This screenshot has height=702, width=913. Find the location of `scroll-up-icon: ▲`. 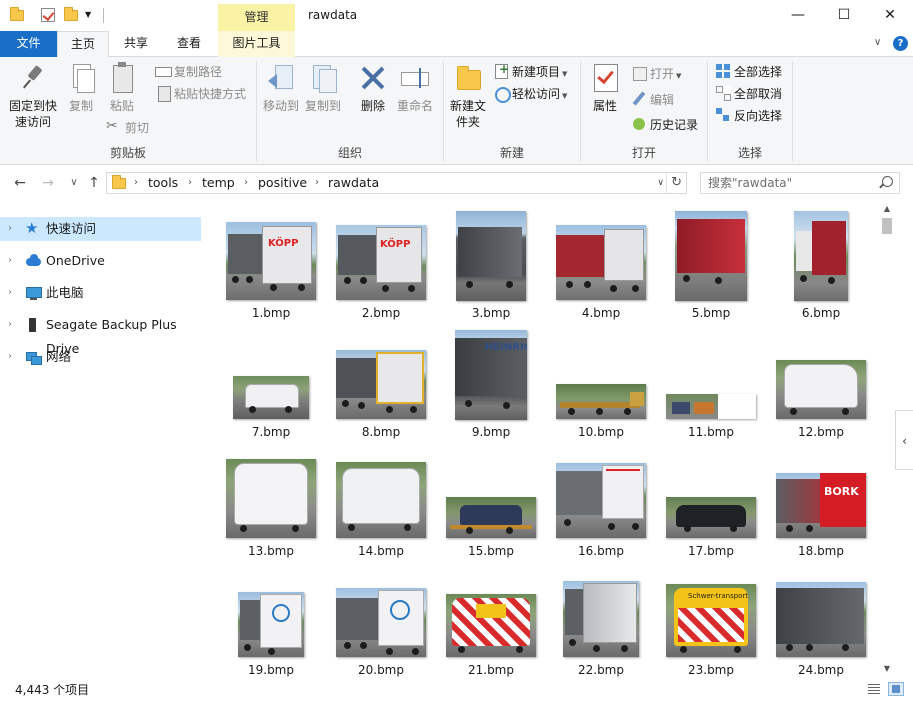

scroll-up-icon: ▲ is located at coordinates (887, 209).